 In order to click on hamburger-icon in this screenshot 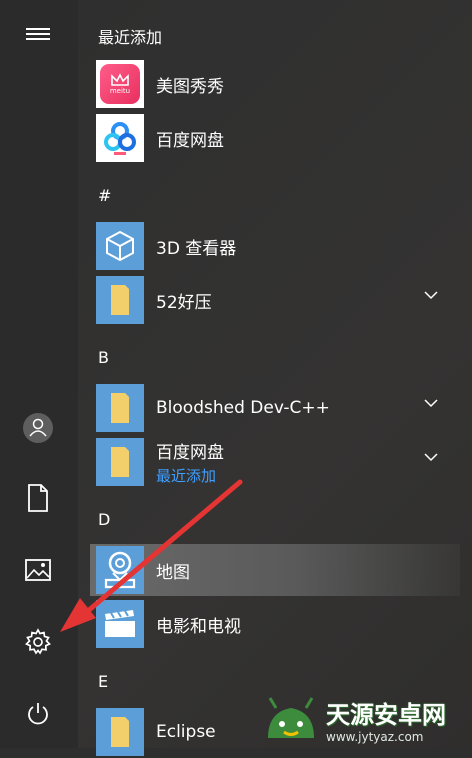, I will do `click(38, 34)`.